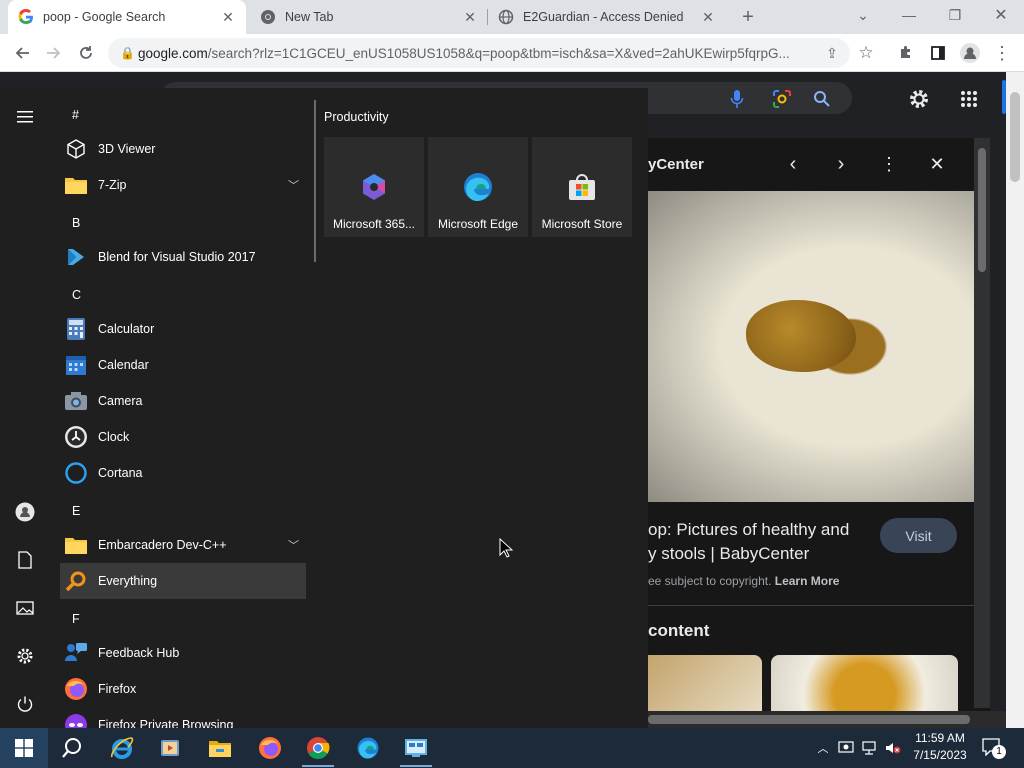 This screenshot has height=768, width=1024. I want to click on preview-scrollbar, so click(982, 423).